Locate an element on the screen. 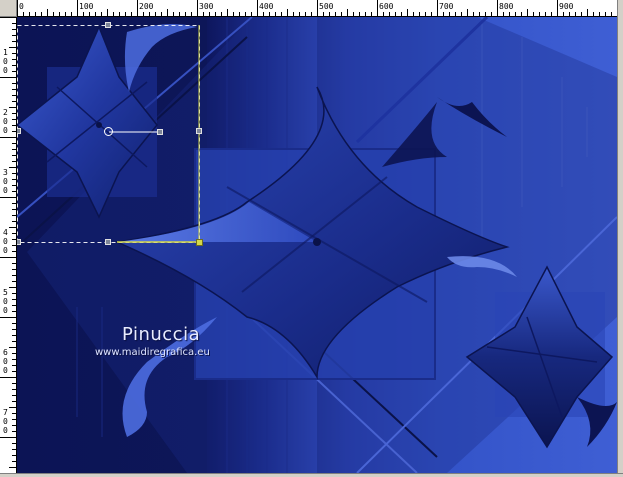  ruler-label: 2 is located at coordinates (5, 112).